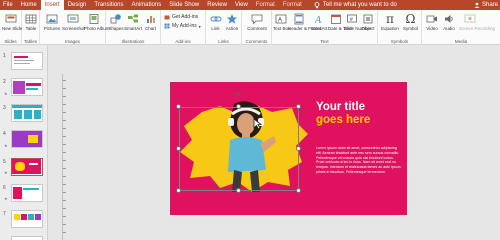  I want to click on smartart-button: SmartArt, so click(133, 22).